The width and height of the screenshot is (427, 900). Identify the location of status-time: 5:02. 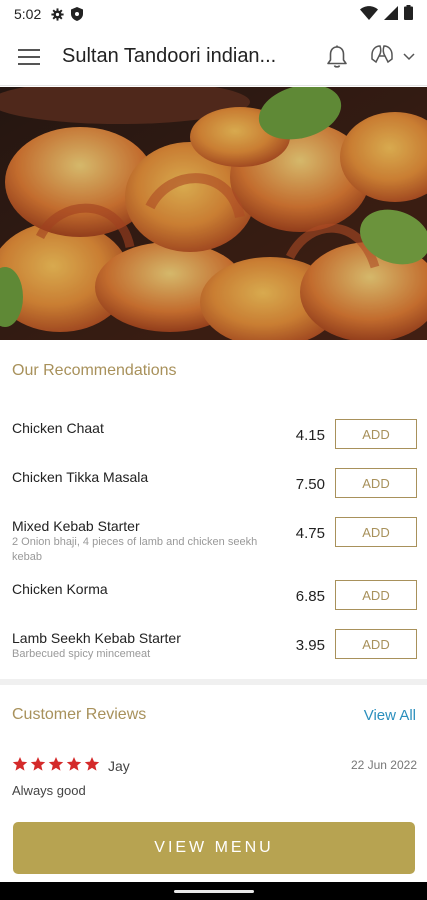
(28, 14).